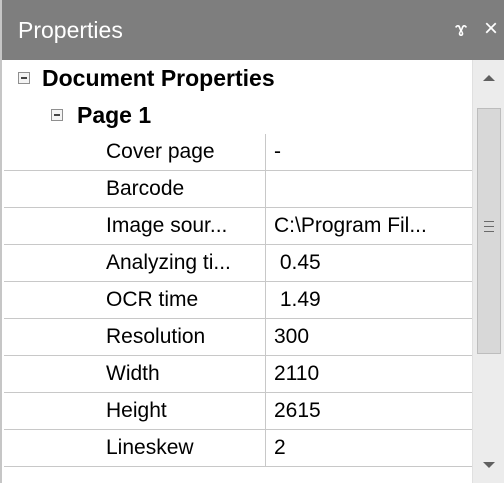 The height and width of the screenshot is (483, 504). What do you see at coordinates (461, 30) in the screenshot?
I see `pin-icon: ɤ` at bounding box center [461, 30].